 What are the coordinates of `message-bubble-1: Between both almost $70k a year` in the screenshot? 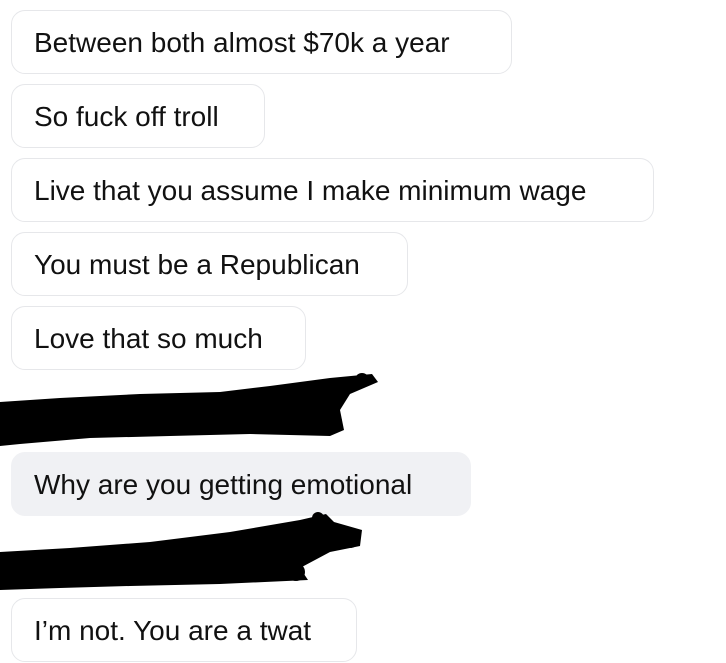 It's located at (261, 42).